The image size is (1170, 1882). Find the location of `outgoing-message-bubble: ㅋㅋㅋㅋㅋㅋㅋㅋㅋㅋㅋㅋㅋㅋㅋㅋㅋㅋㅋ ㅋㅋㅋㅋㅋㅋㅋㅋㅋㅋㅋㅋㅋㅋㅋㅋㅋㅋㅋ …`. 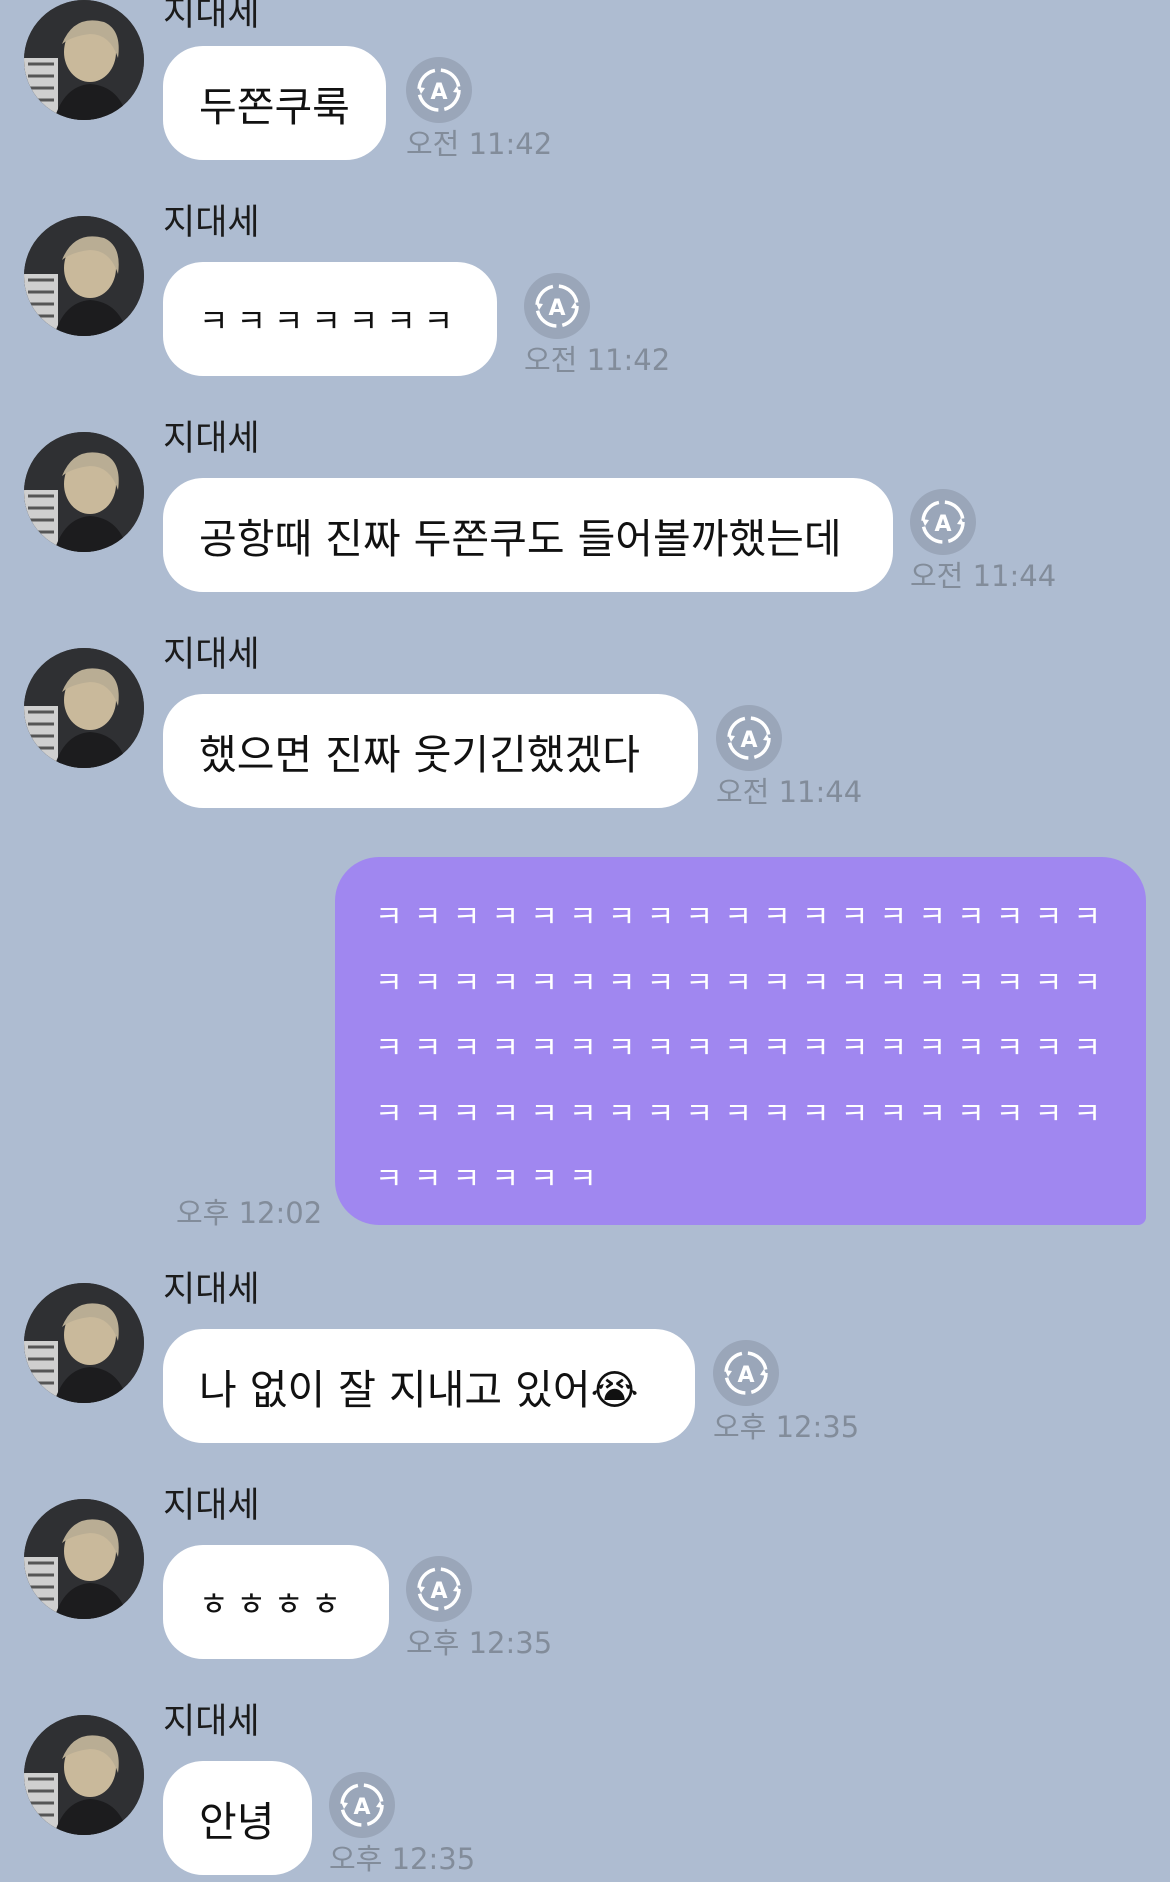

outgoing-message-bubble: ㅋㅋㅋㅋㅋㅋㅋㅋㅋㅋㅋㅋㅋㅋㅋㅋㅋㅋㅋ ㅋㅋㅋㅋㅋㅋㅋㅋㅋㅋㅋㅋㅋㅋㅋㅋㅋㅋㅋ … is located at coordinates (740, 1041).